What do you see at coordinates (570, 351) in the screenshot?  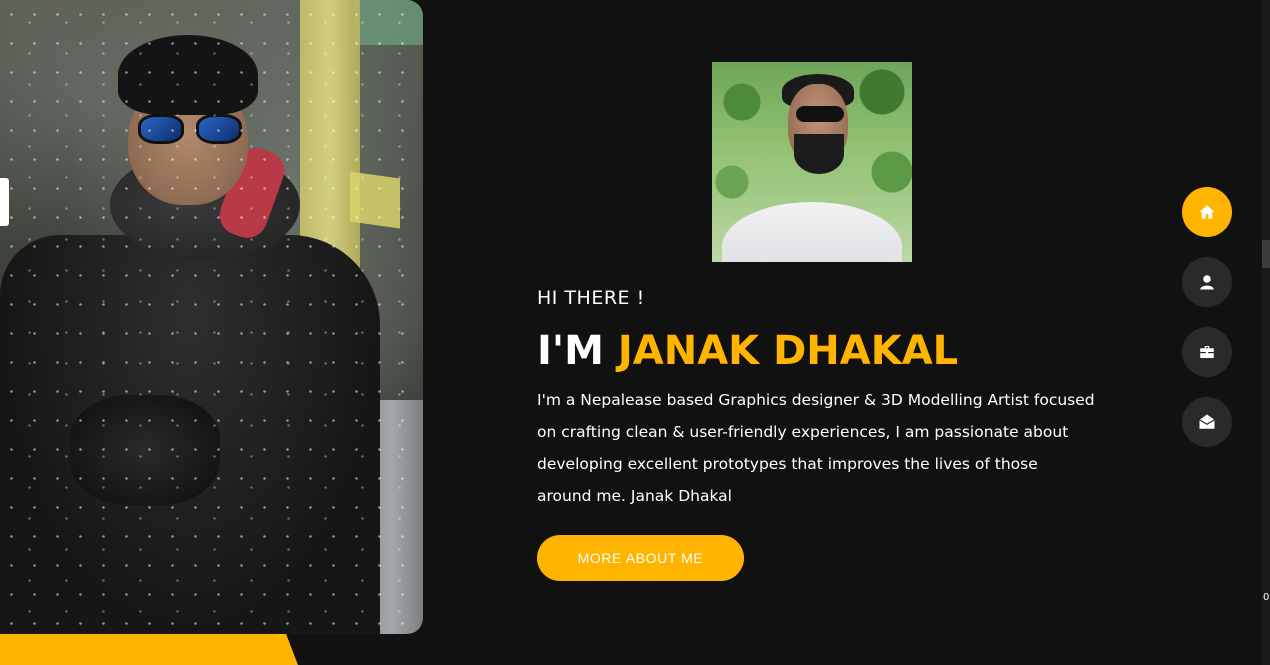 I see `headline-prefix: I'M` at bounding box center [570, 351].